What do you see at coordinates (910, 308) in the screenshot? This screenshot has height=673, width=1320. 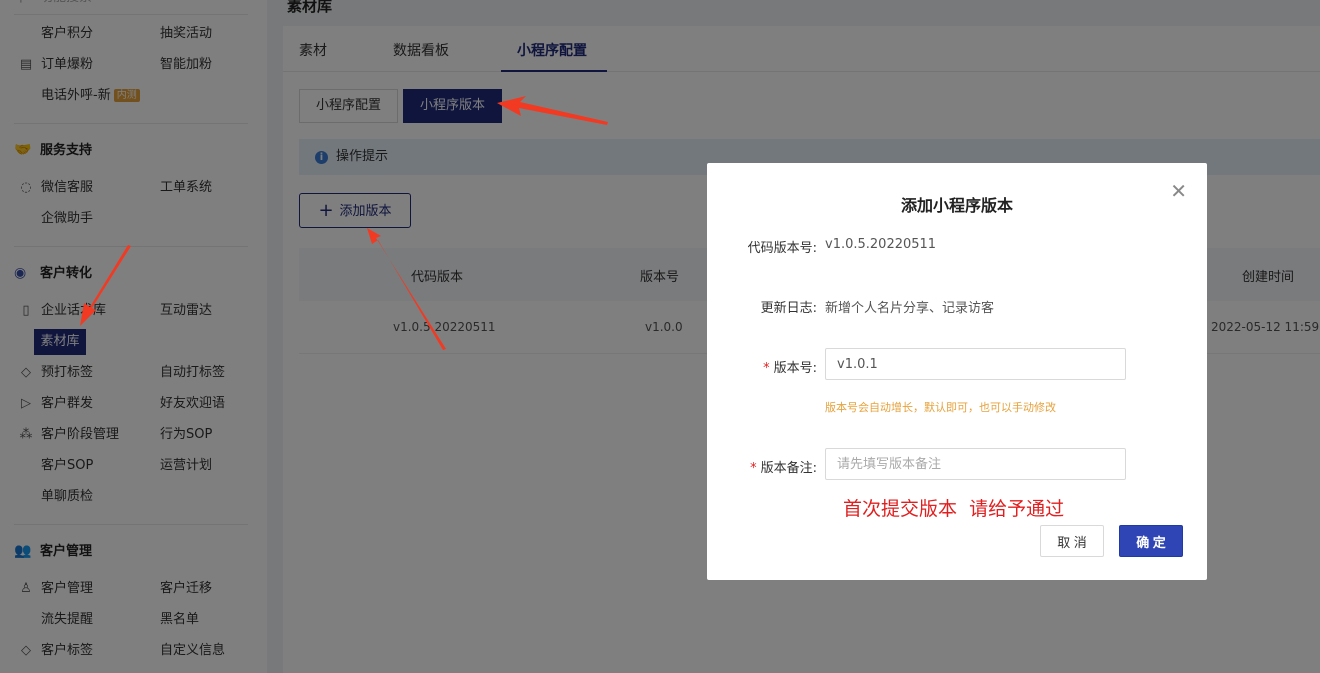 I see `changelog-value: 新增个人名片分享、记录访客` at bounding box center [910, 308].